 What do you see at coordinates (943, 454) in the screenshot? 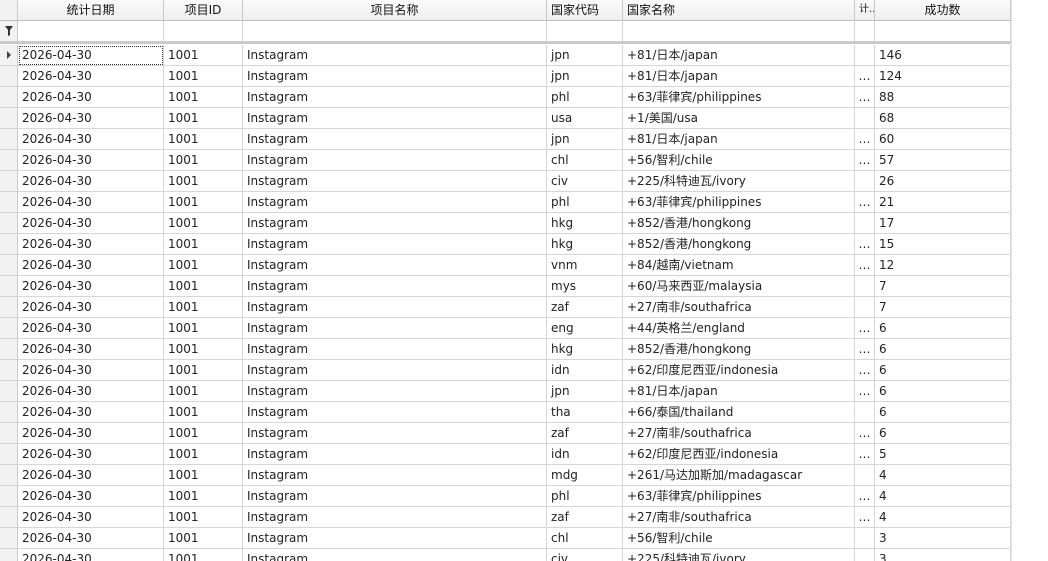
I see `cell-success-count: 5` at bounding box center [943, 454].